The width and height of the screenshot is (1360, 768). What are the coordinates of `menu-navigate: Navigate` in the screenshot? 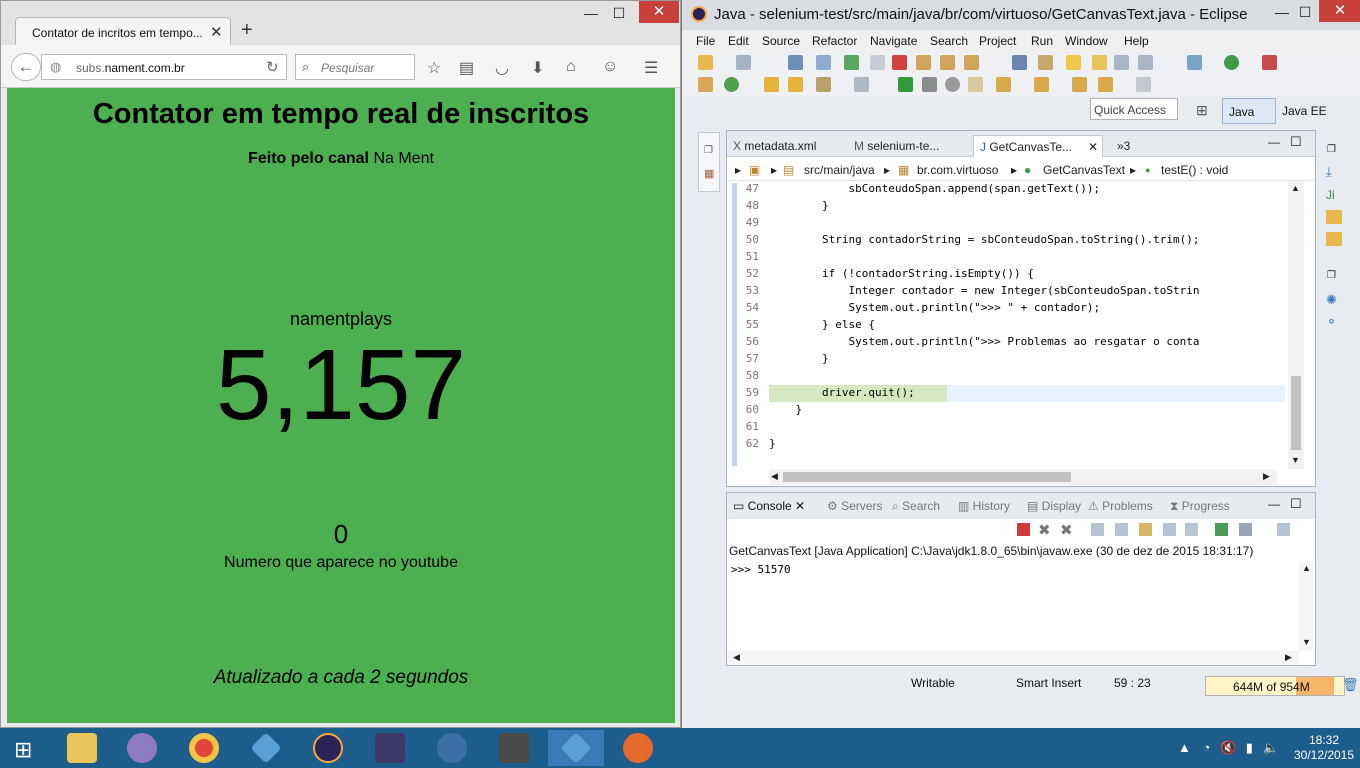 It's located at (893, 41).